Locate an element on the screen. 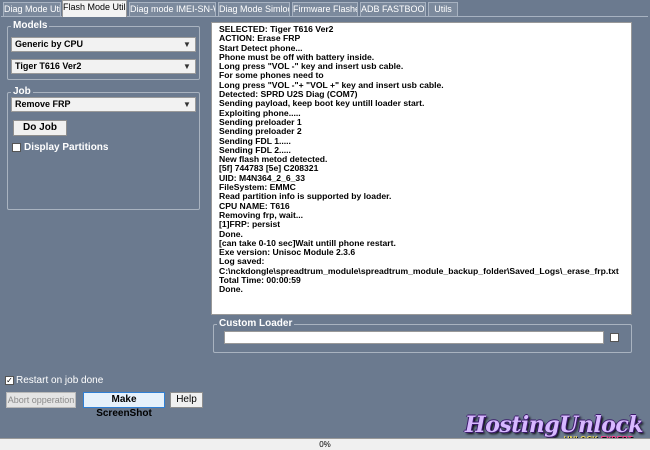 Image resolution: width=650 pixels, height=450 pixels. make-screenshot-button: Make ScreenShot is located at coordinates (124, 405).